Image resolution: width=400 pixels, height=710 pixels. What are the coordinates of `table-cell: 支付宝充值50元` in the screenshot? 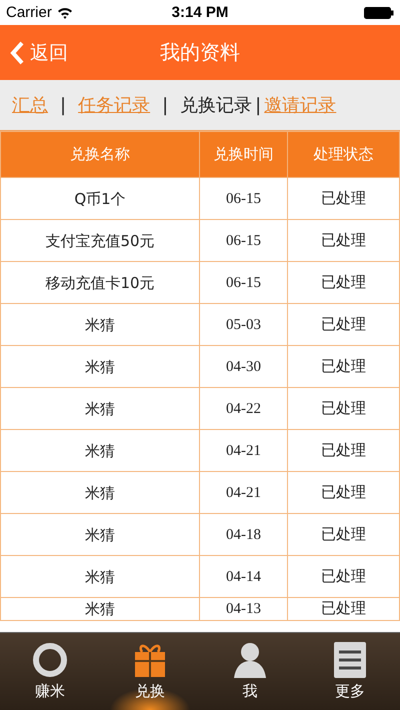 It's located at (100, 241).